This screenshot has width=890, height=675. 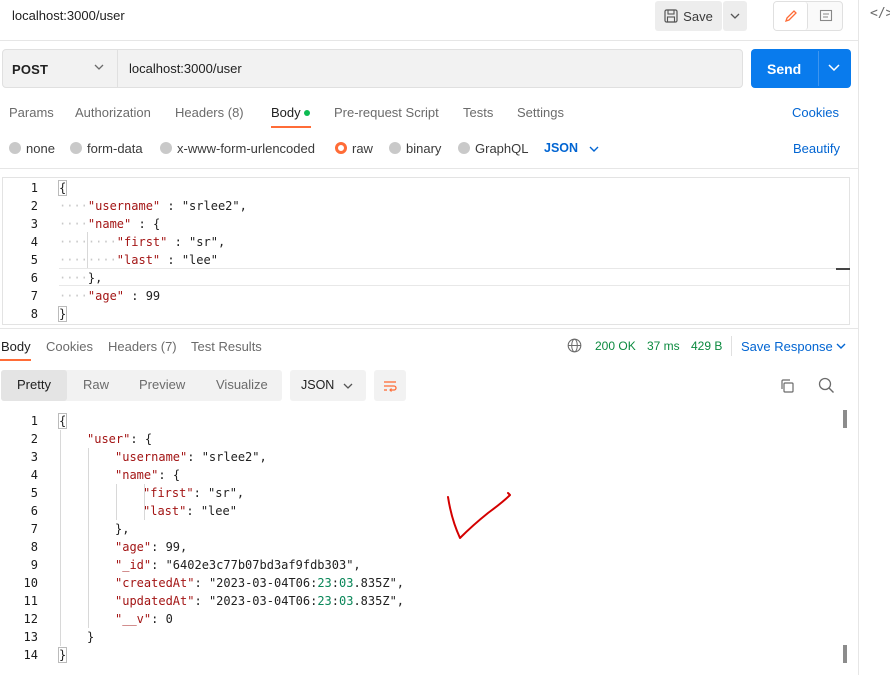 What do you see at coordinates (395, 148) in the screenshot?
I see `radio-binary` at bounding box center [395, 148].